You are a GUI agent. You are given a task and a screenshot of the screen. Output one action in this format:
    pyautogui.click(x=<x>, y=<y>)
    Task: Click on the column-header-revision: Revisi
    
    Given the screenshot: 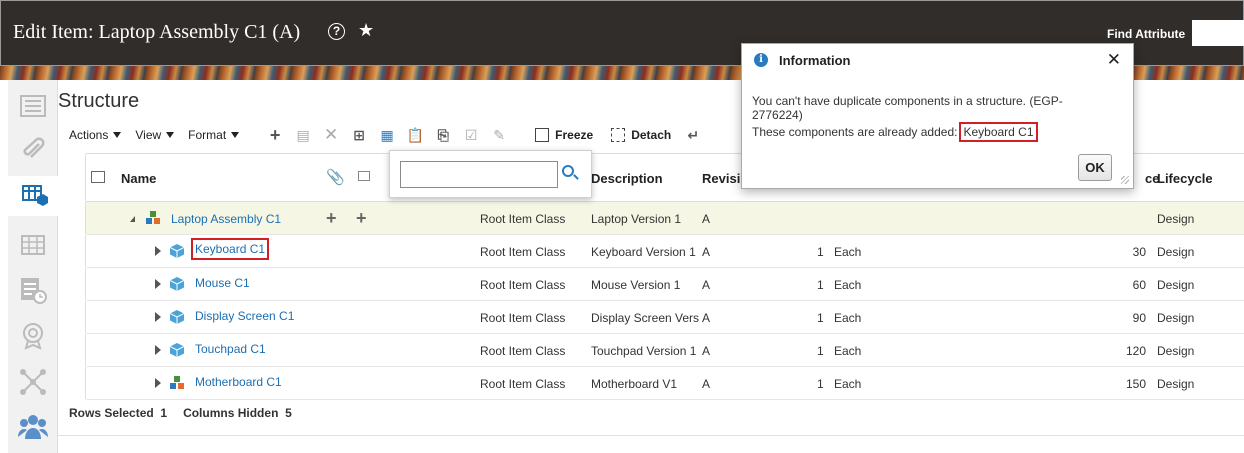 What is the action you would take?
    pyautogui.click(x=721, y=178)
    